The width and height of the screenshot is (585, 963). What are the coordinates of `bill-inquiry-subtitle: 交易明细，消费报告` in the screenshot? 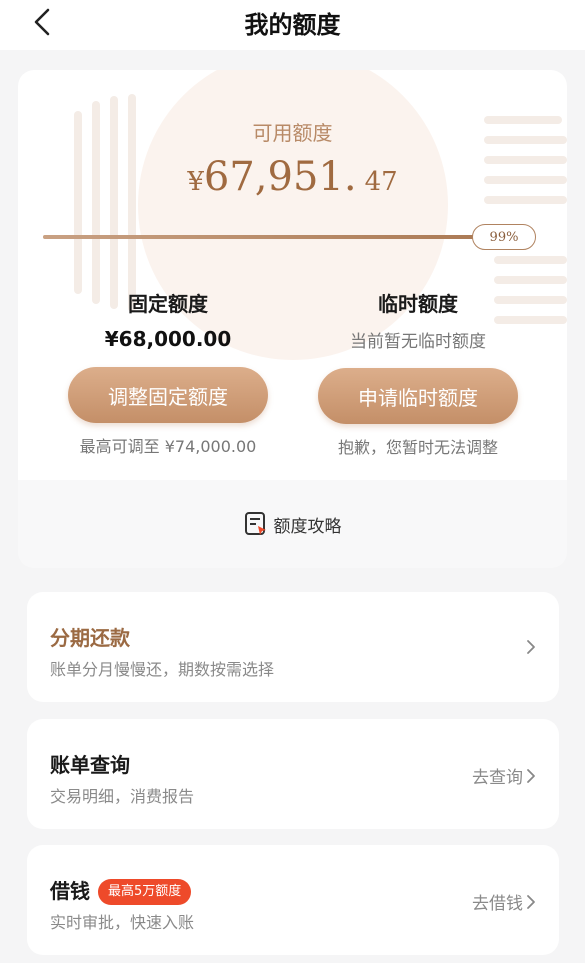 It's located at (122, 796).